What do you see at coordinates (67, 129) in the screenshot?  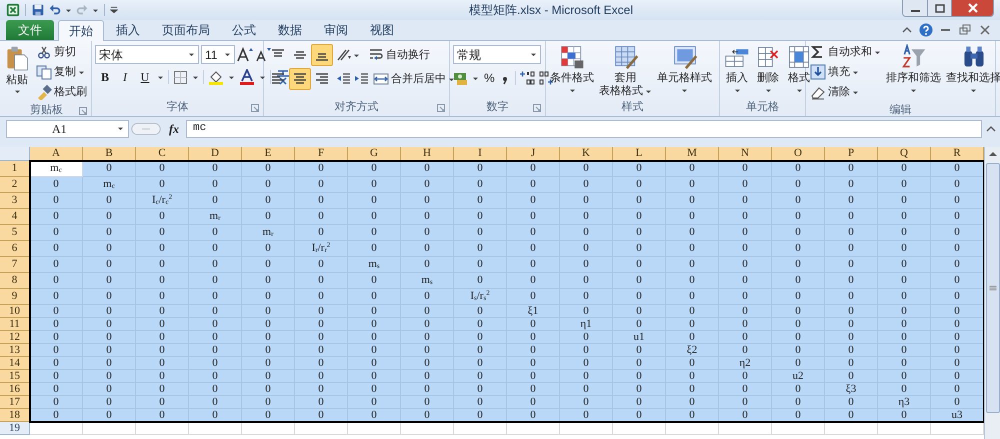 I see `name-box: A1` at bounding box center [67, 129].